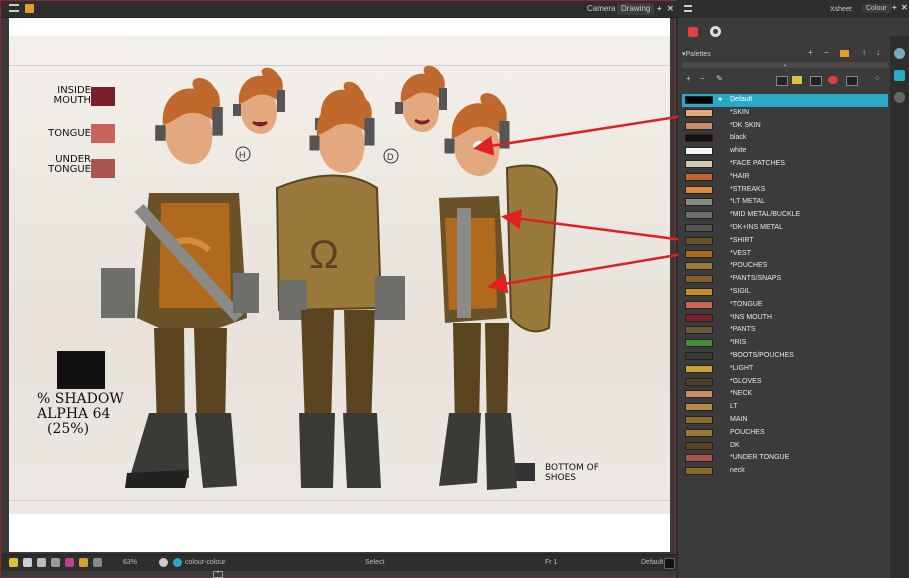 The image size is (909, 578). I want to click on panel-close-icon: ✕, so click(904, 7).